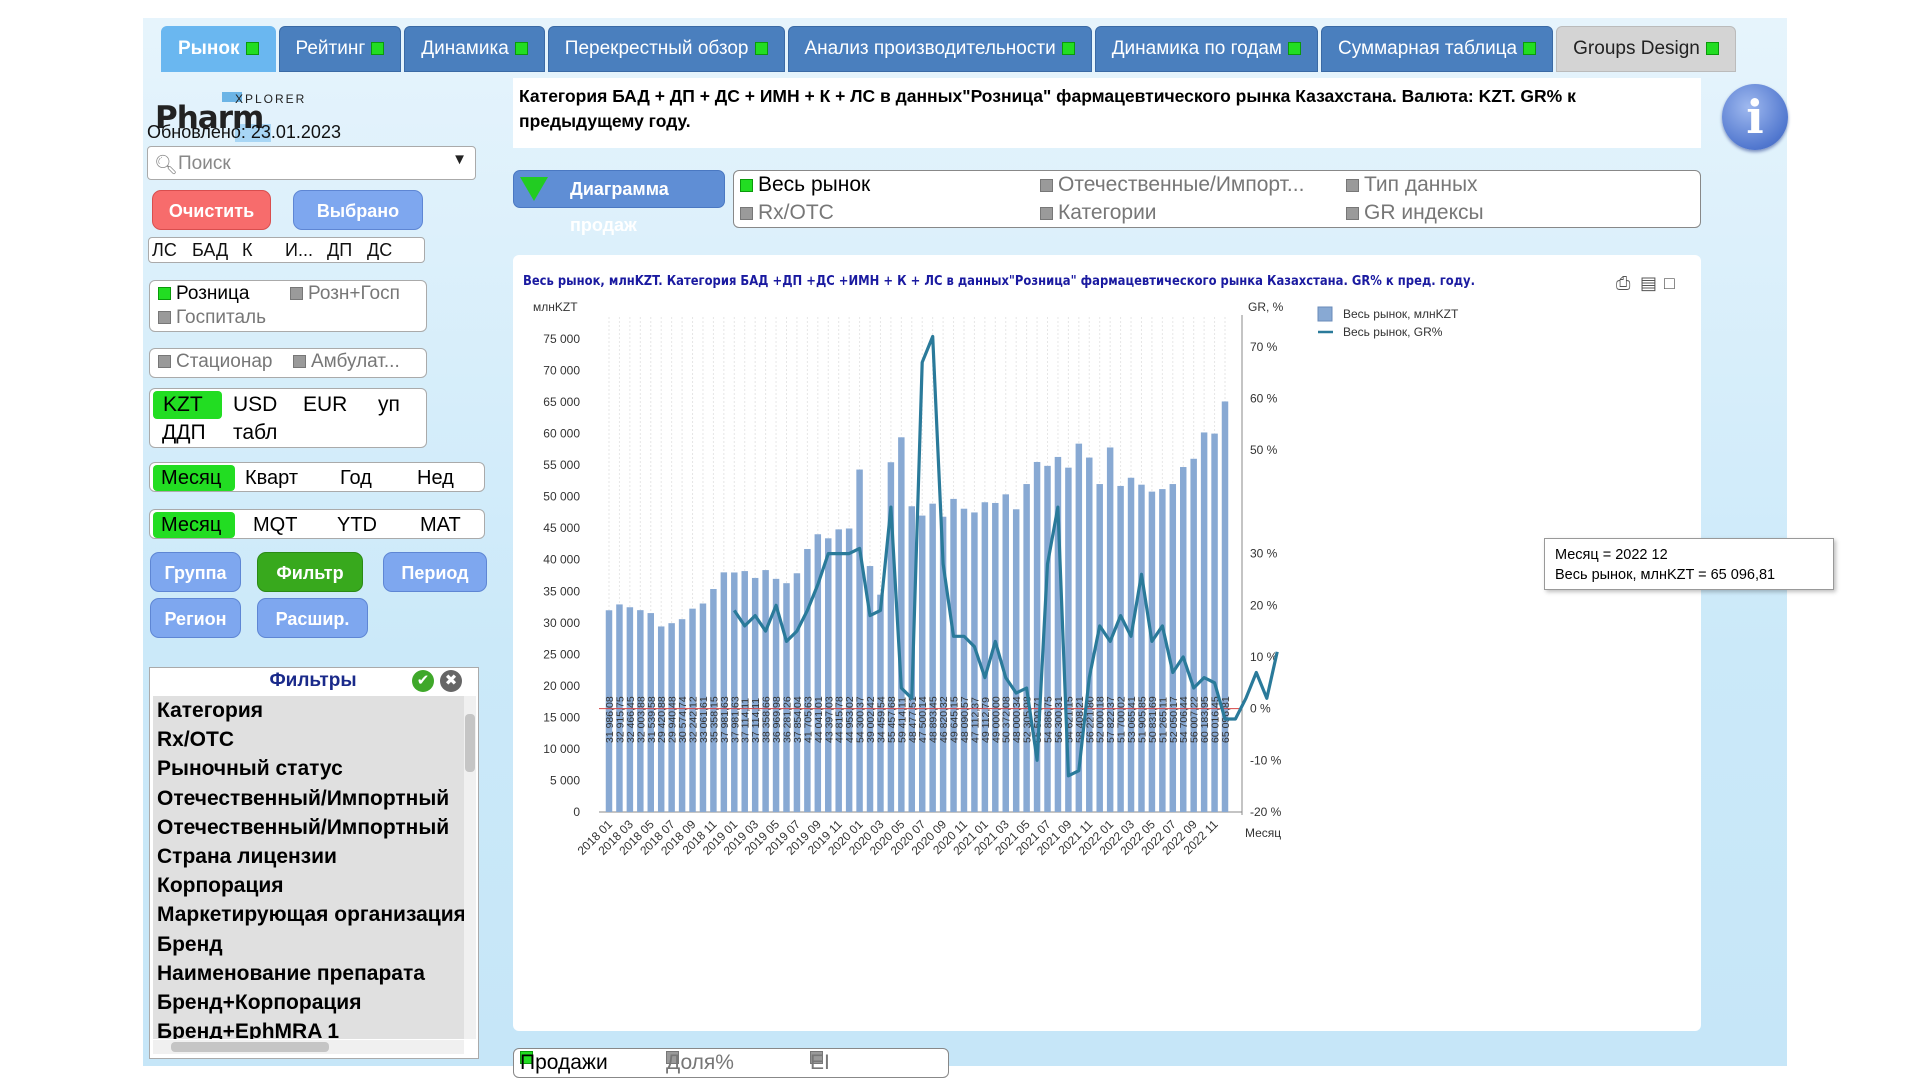 This screenshot has height=1080, width=1920. I want to click on y-tick-label: 30 000, so click(561, 623).